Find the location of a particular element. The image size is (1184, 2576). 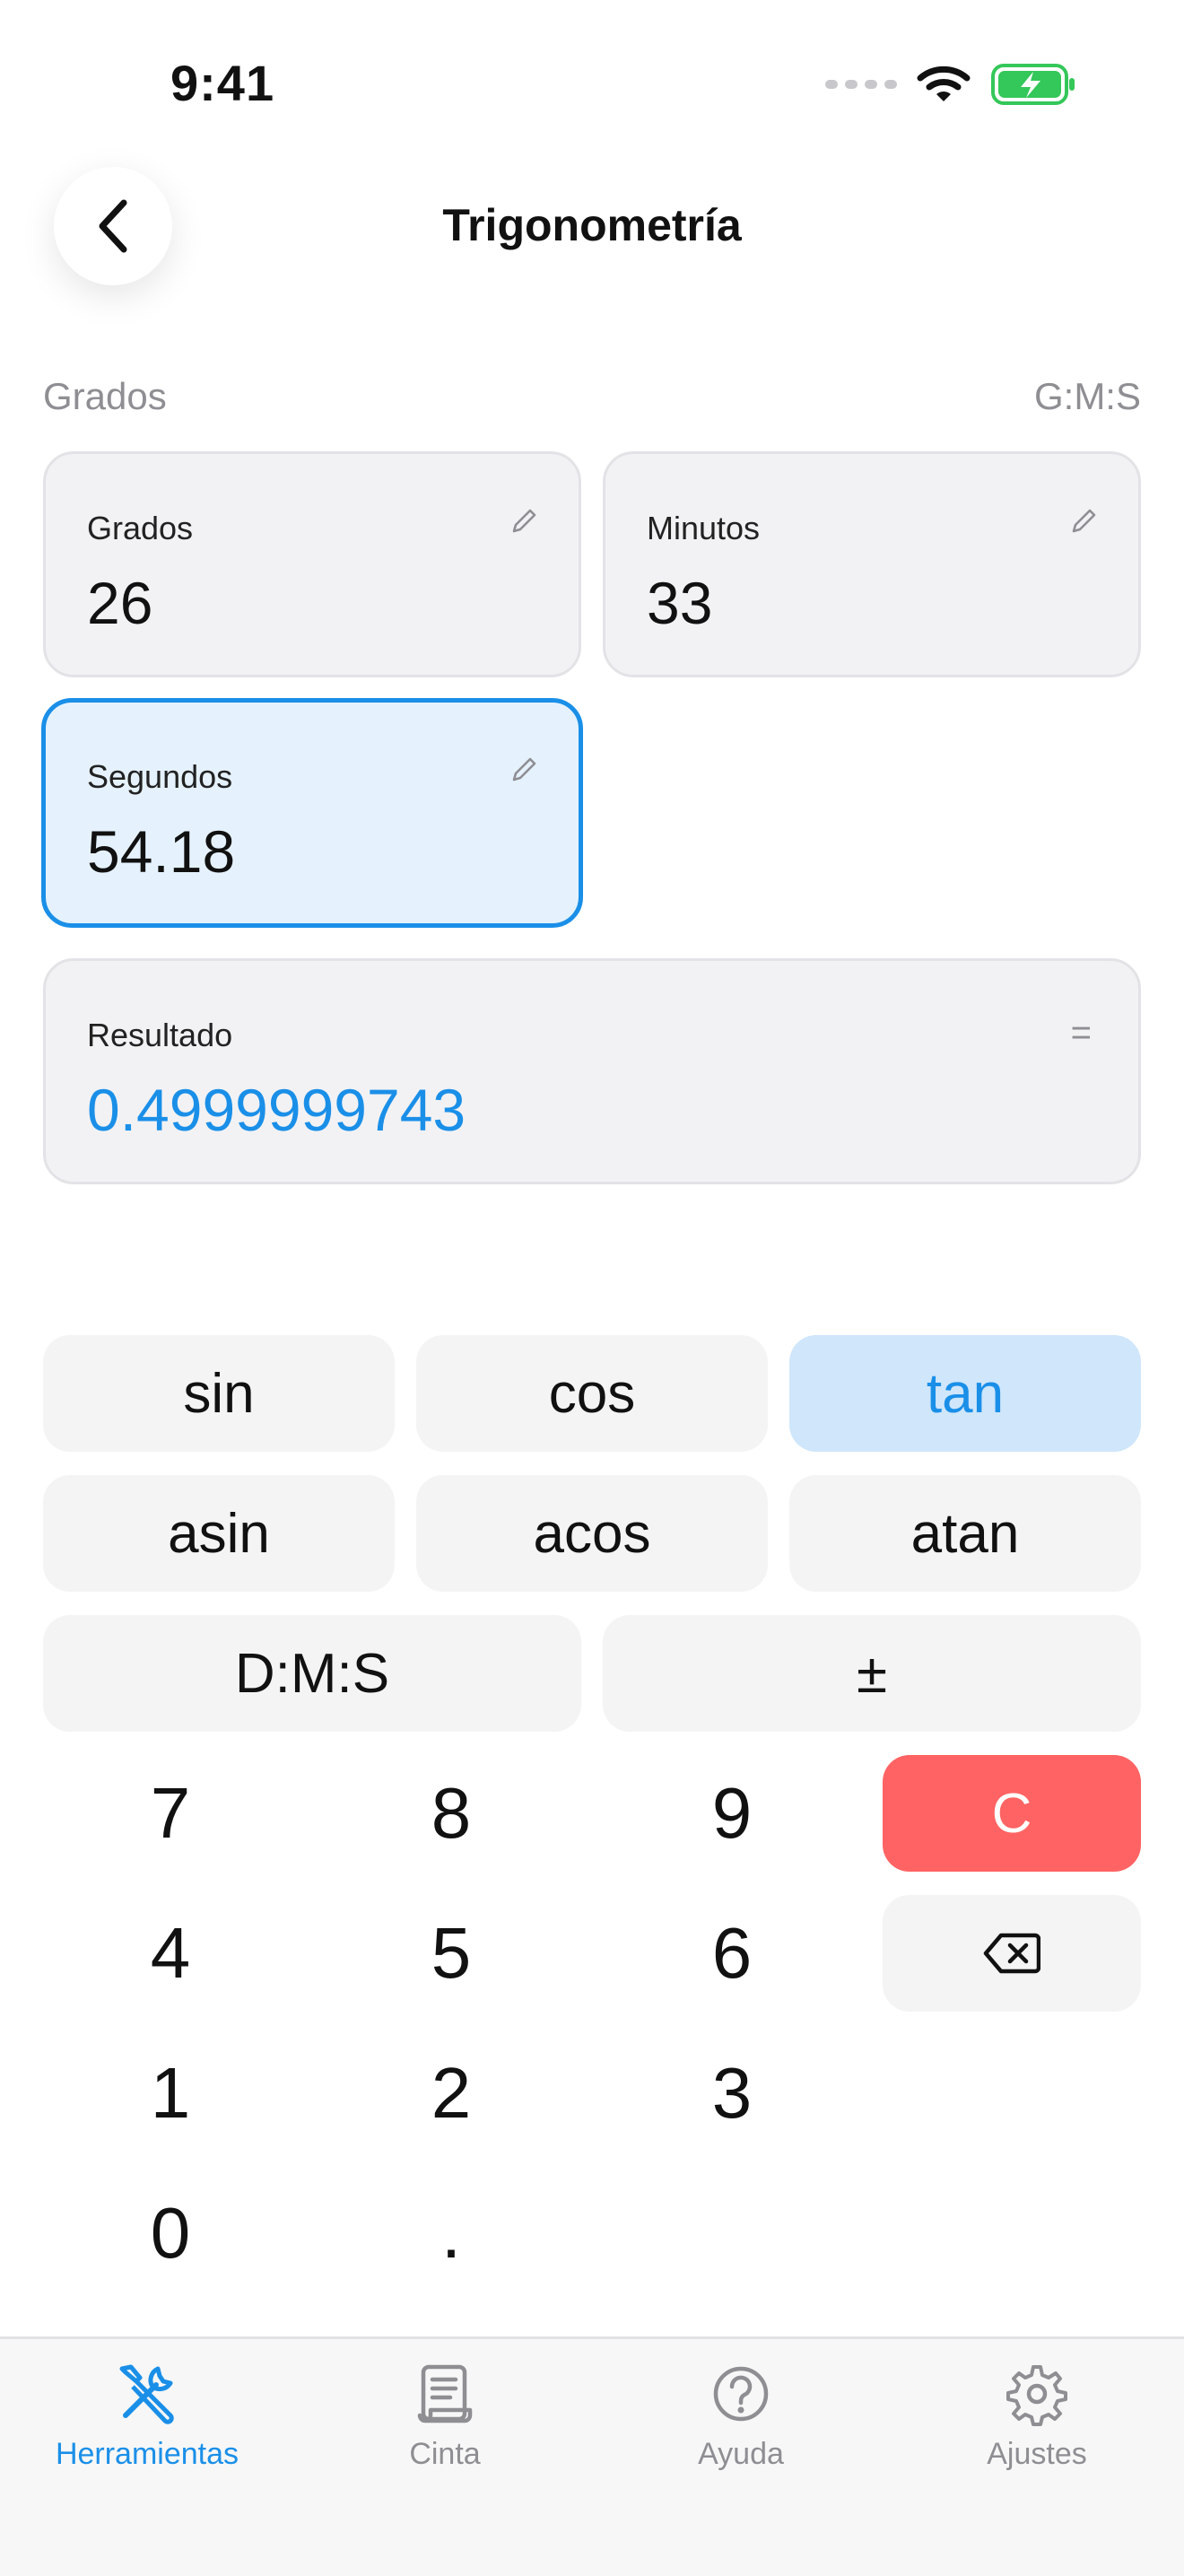

wifi-icon is located at coordinates (944, 83).